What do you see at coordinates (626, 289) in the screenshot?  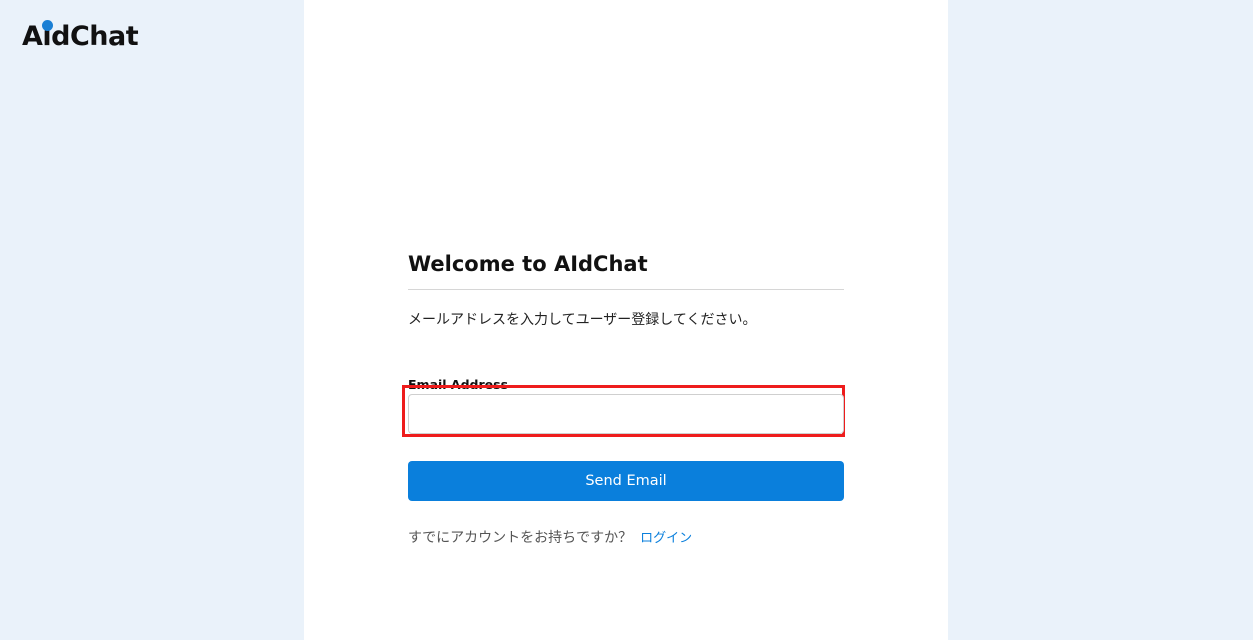 I see `title-divider` at bounding box center [626, 289].